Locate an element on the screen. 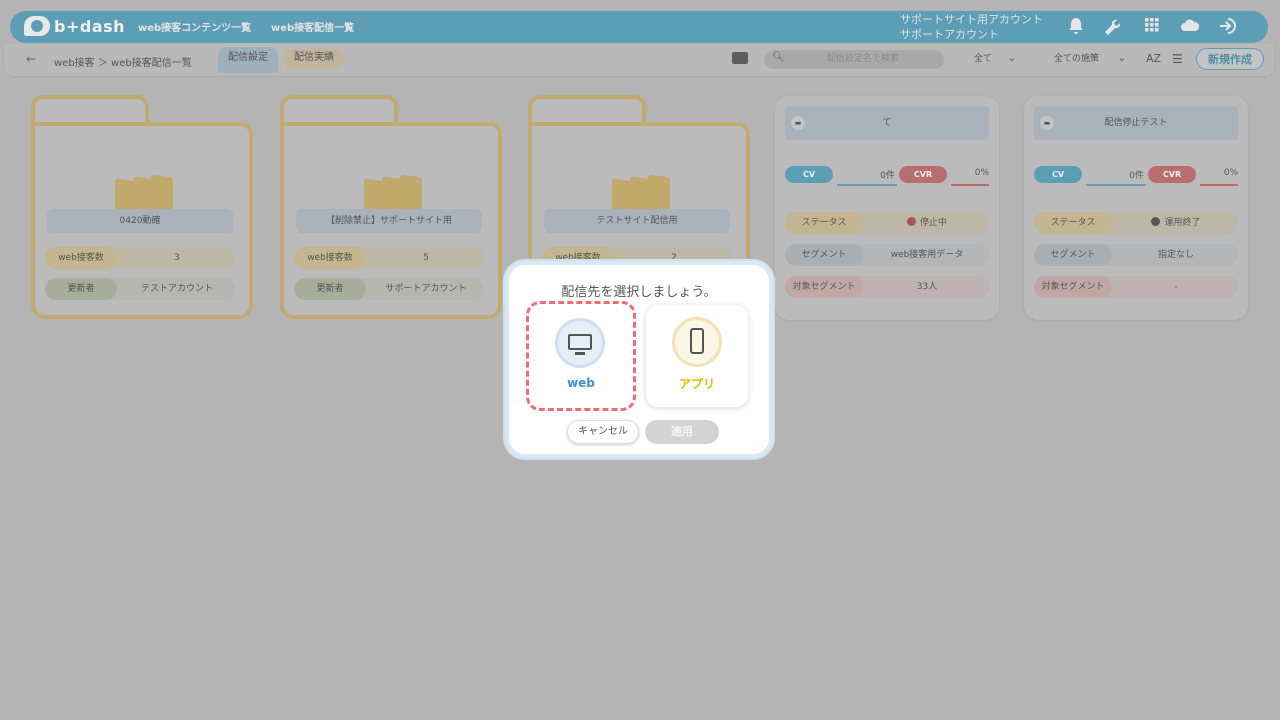 The image size is (1280, 720). segment-row: セグメント 指定なし is located at coordinates (1136, 255).